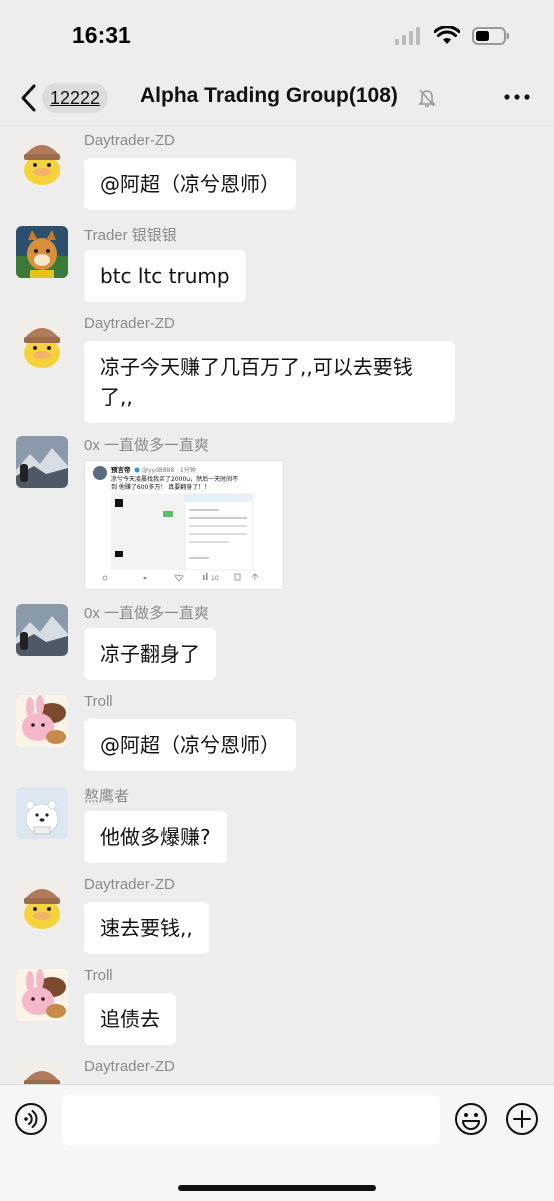  Describe the element at coordinates (116, 397) in the screenshot. I see `message-text-line: 了,,` at that location.